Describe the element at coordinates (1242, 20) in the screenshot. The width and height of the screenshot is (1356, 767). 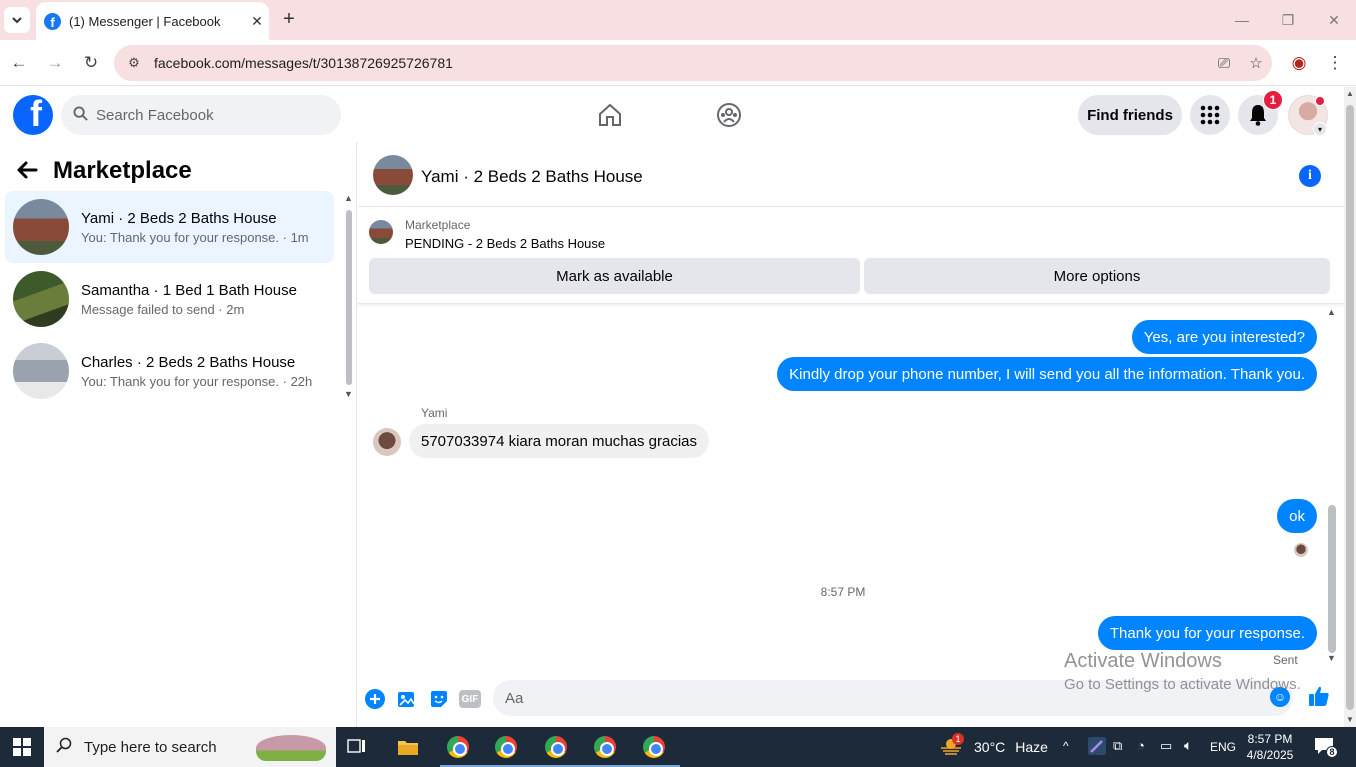
I see `minimize-button: —` at that location.